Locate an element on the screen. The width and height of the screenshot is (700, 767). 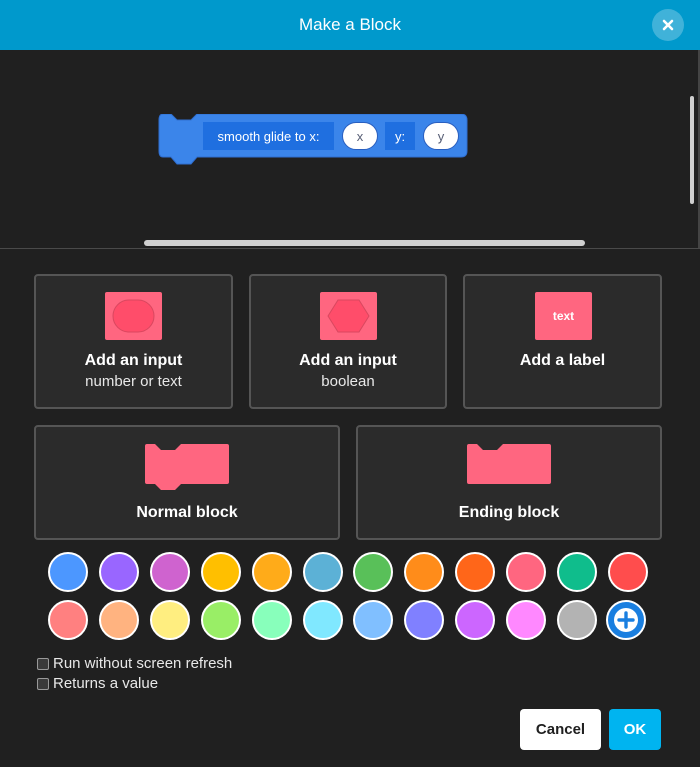
add-label-button: text Add a label is located at coordinates (562, 341).